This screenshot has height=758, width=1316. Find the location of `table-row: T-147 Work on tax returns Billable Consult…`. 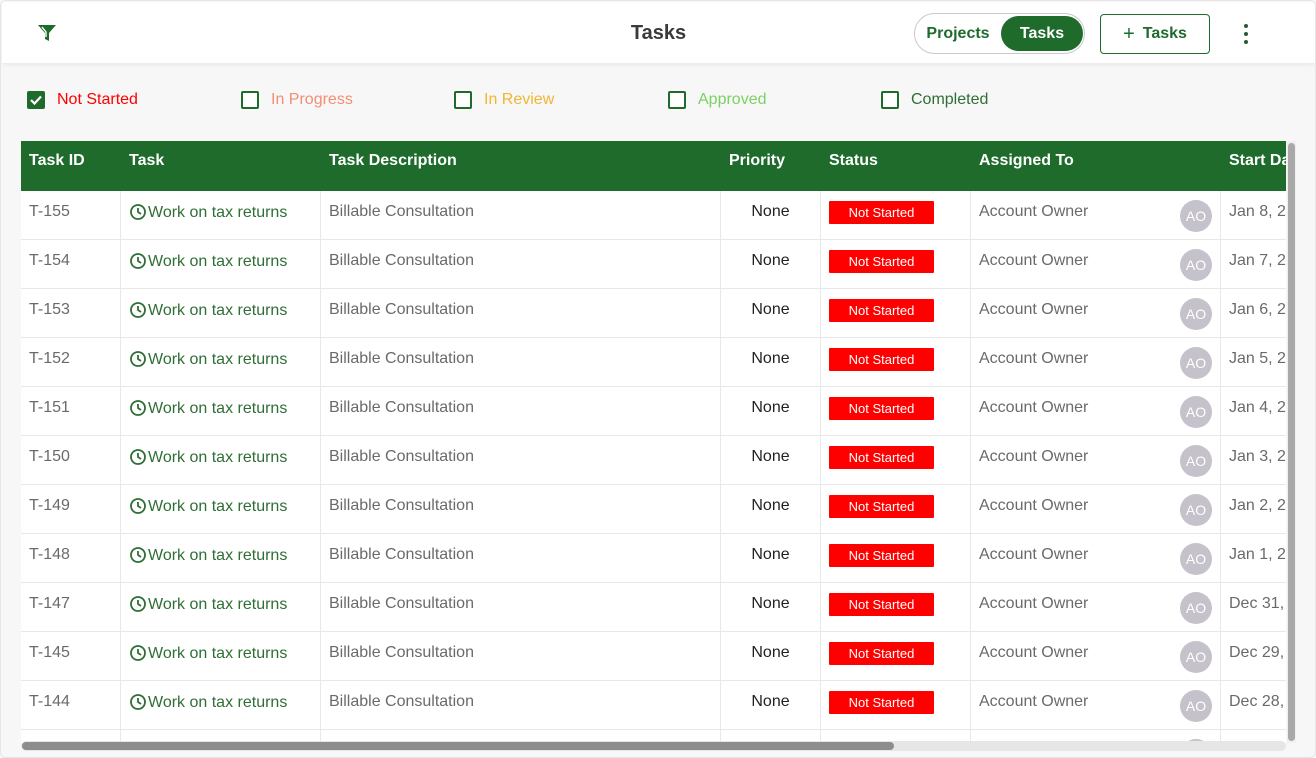

table-row: T-147 Work on tax returns Billable Consult… is located at coordinates (653, 607).